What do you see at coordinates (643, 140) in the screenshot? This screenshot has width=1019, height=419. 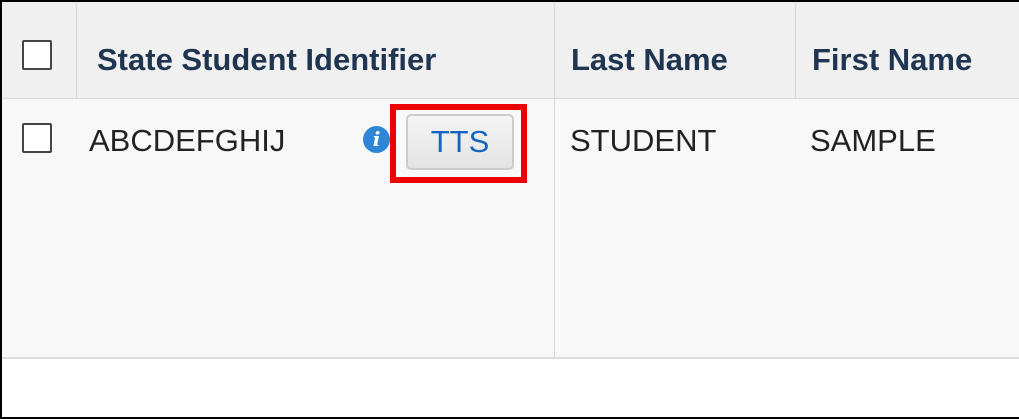 I see `last-name-value: STUDENT` at bounding box center [643, 140].